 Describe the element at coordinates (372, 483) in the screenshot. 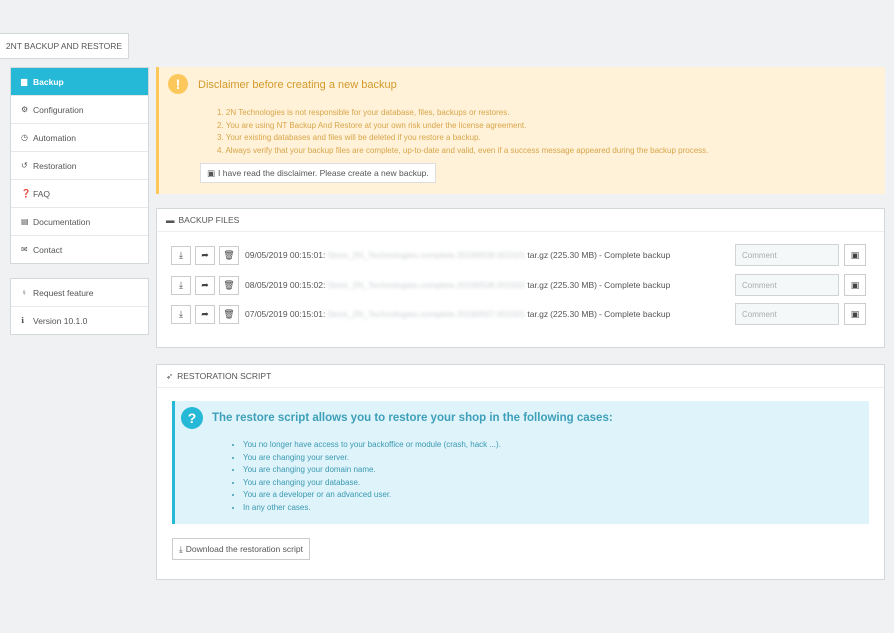

I see `restoration-case: You are changing your database.` at that location.